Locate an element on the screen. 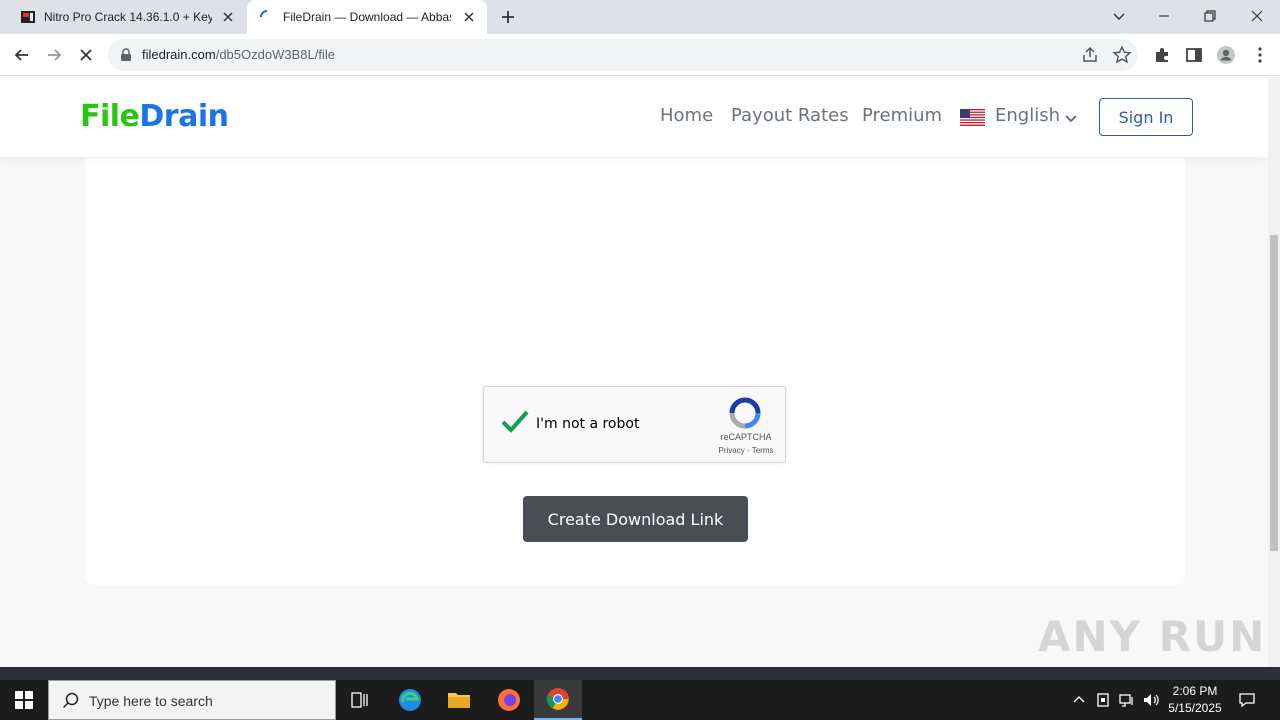 Image resolution: width=1280 pixels, height=720 pixels. loading-spinner-icon is located at coordinates (264, 14).